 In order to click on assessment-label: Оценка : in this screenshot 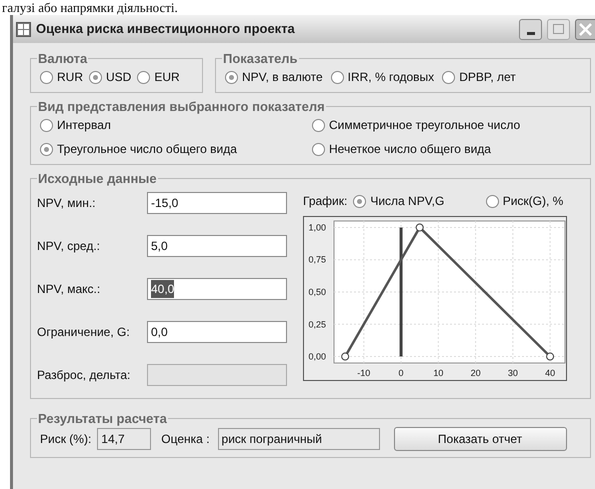, I will do `click(185, 439)`.